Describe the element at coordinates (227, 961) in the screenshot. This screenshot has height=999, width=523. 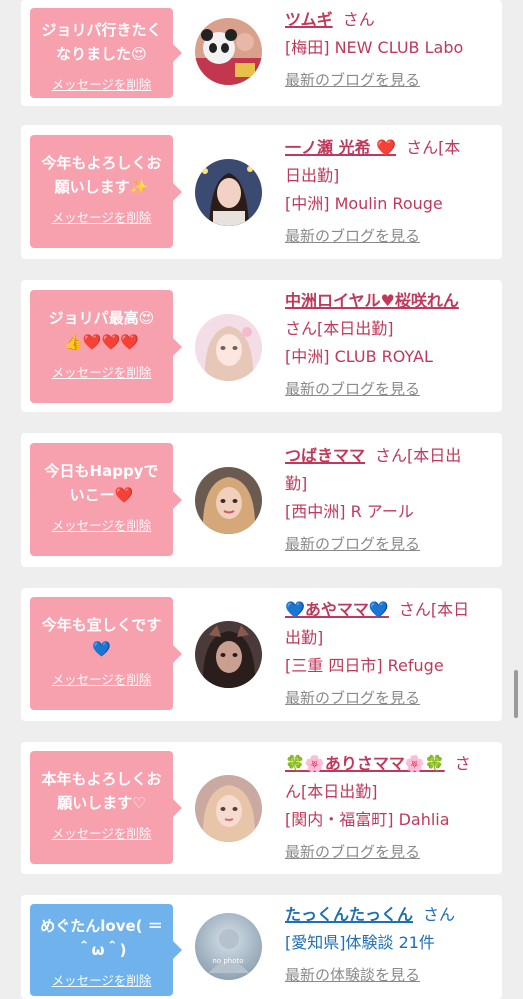
I see `no-photo-label: no photo` at that location.